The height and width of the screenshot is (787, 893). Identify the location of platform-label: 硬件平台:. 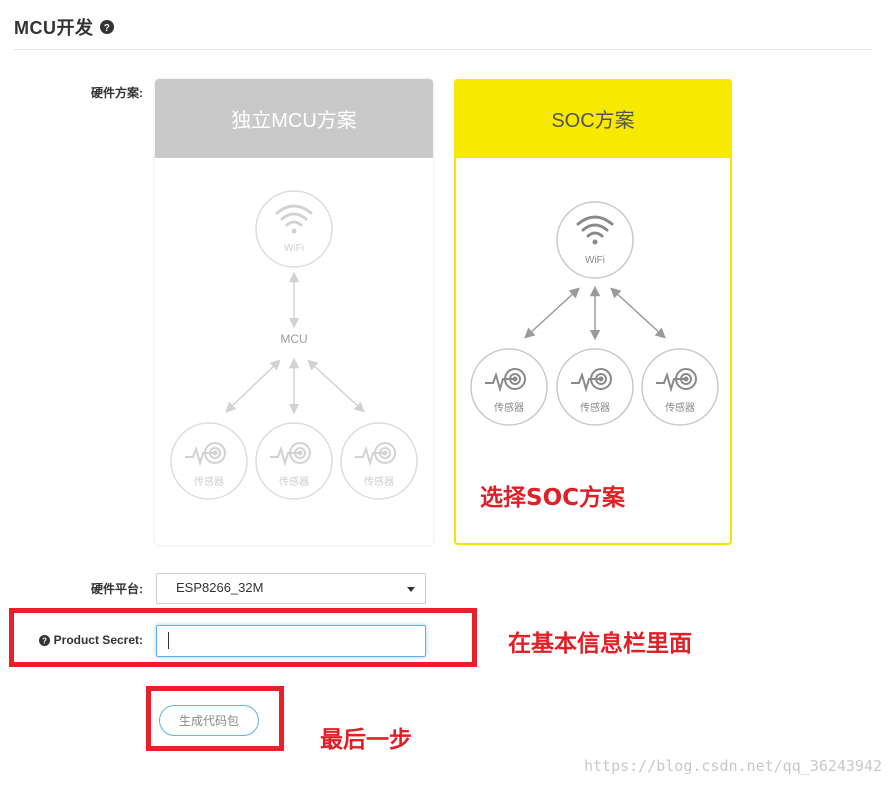
(117, 589).